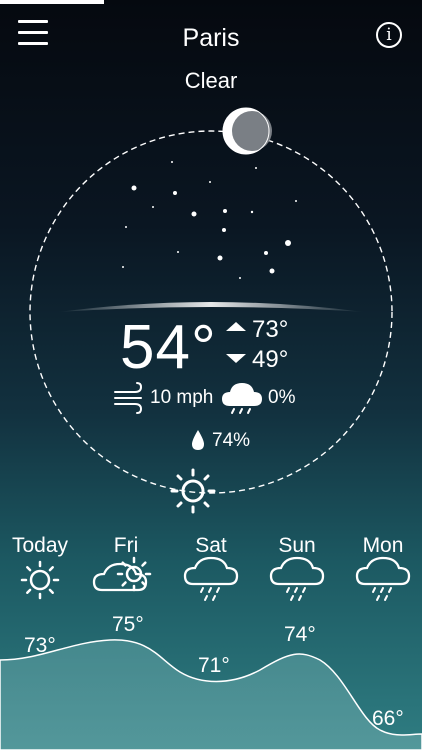 Image resolution: width=422 pixels, height=750 pixels. What do you see at coordinates (270, 359) in the screenshot?
I see `low-temperature: 49°` at bounding box center [270, 359].